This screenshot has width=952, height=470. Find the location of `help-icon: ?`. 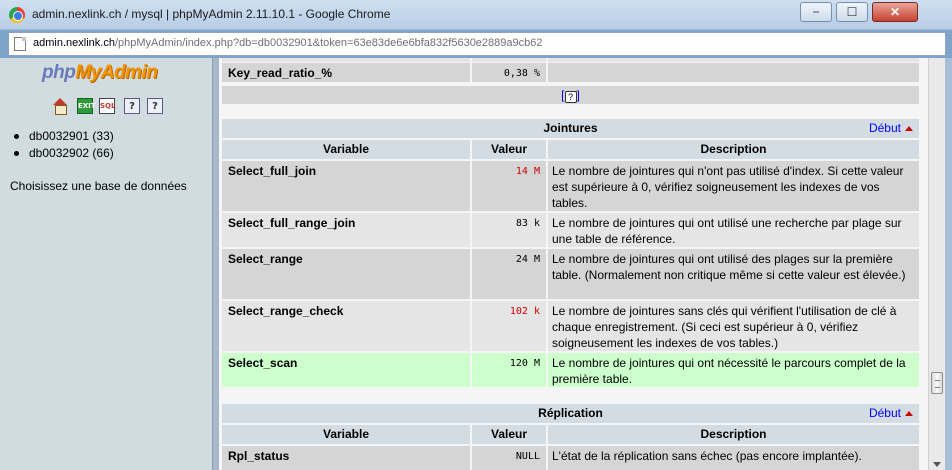

help-icon: ? is located at coordinates (570, 97).